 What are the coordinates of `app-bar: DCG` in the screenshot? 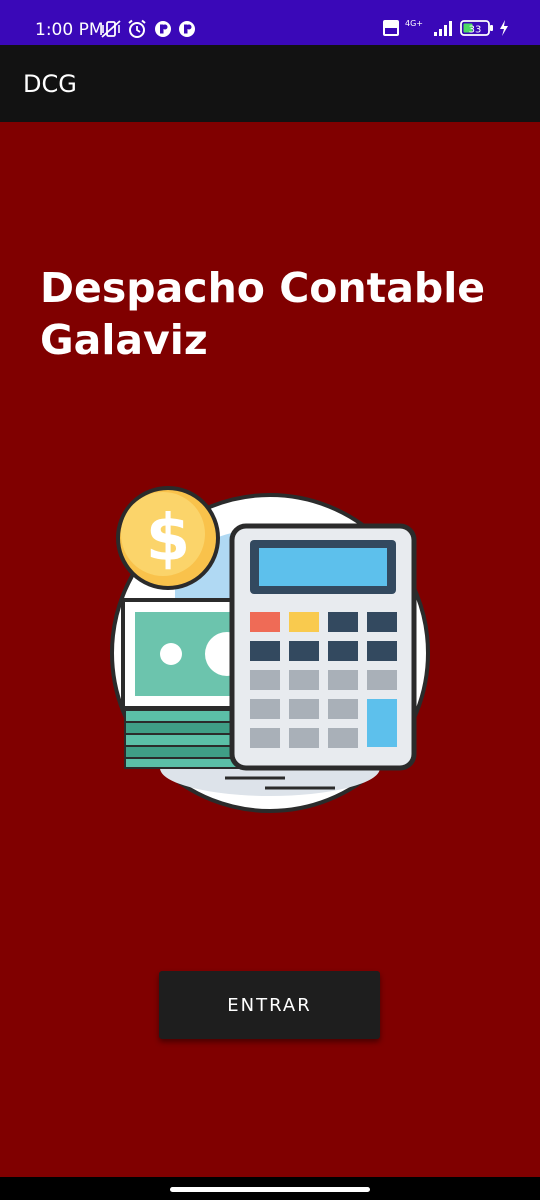 It's located at (270, 83).